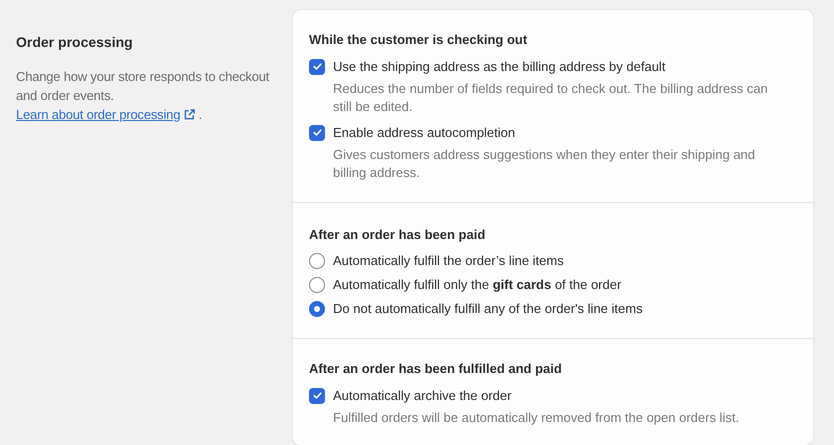 The height and width of the screenshot is (445, 834). Describe the element at coordinates (75, 42) in the screenshot. I see `section-title: Order processing` at that location.